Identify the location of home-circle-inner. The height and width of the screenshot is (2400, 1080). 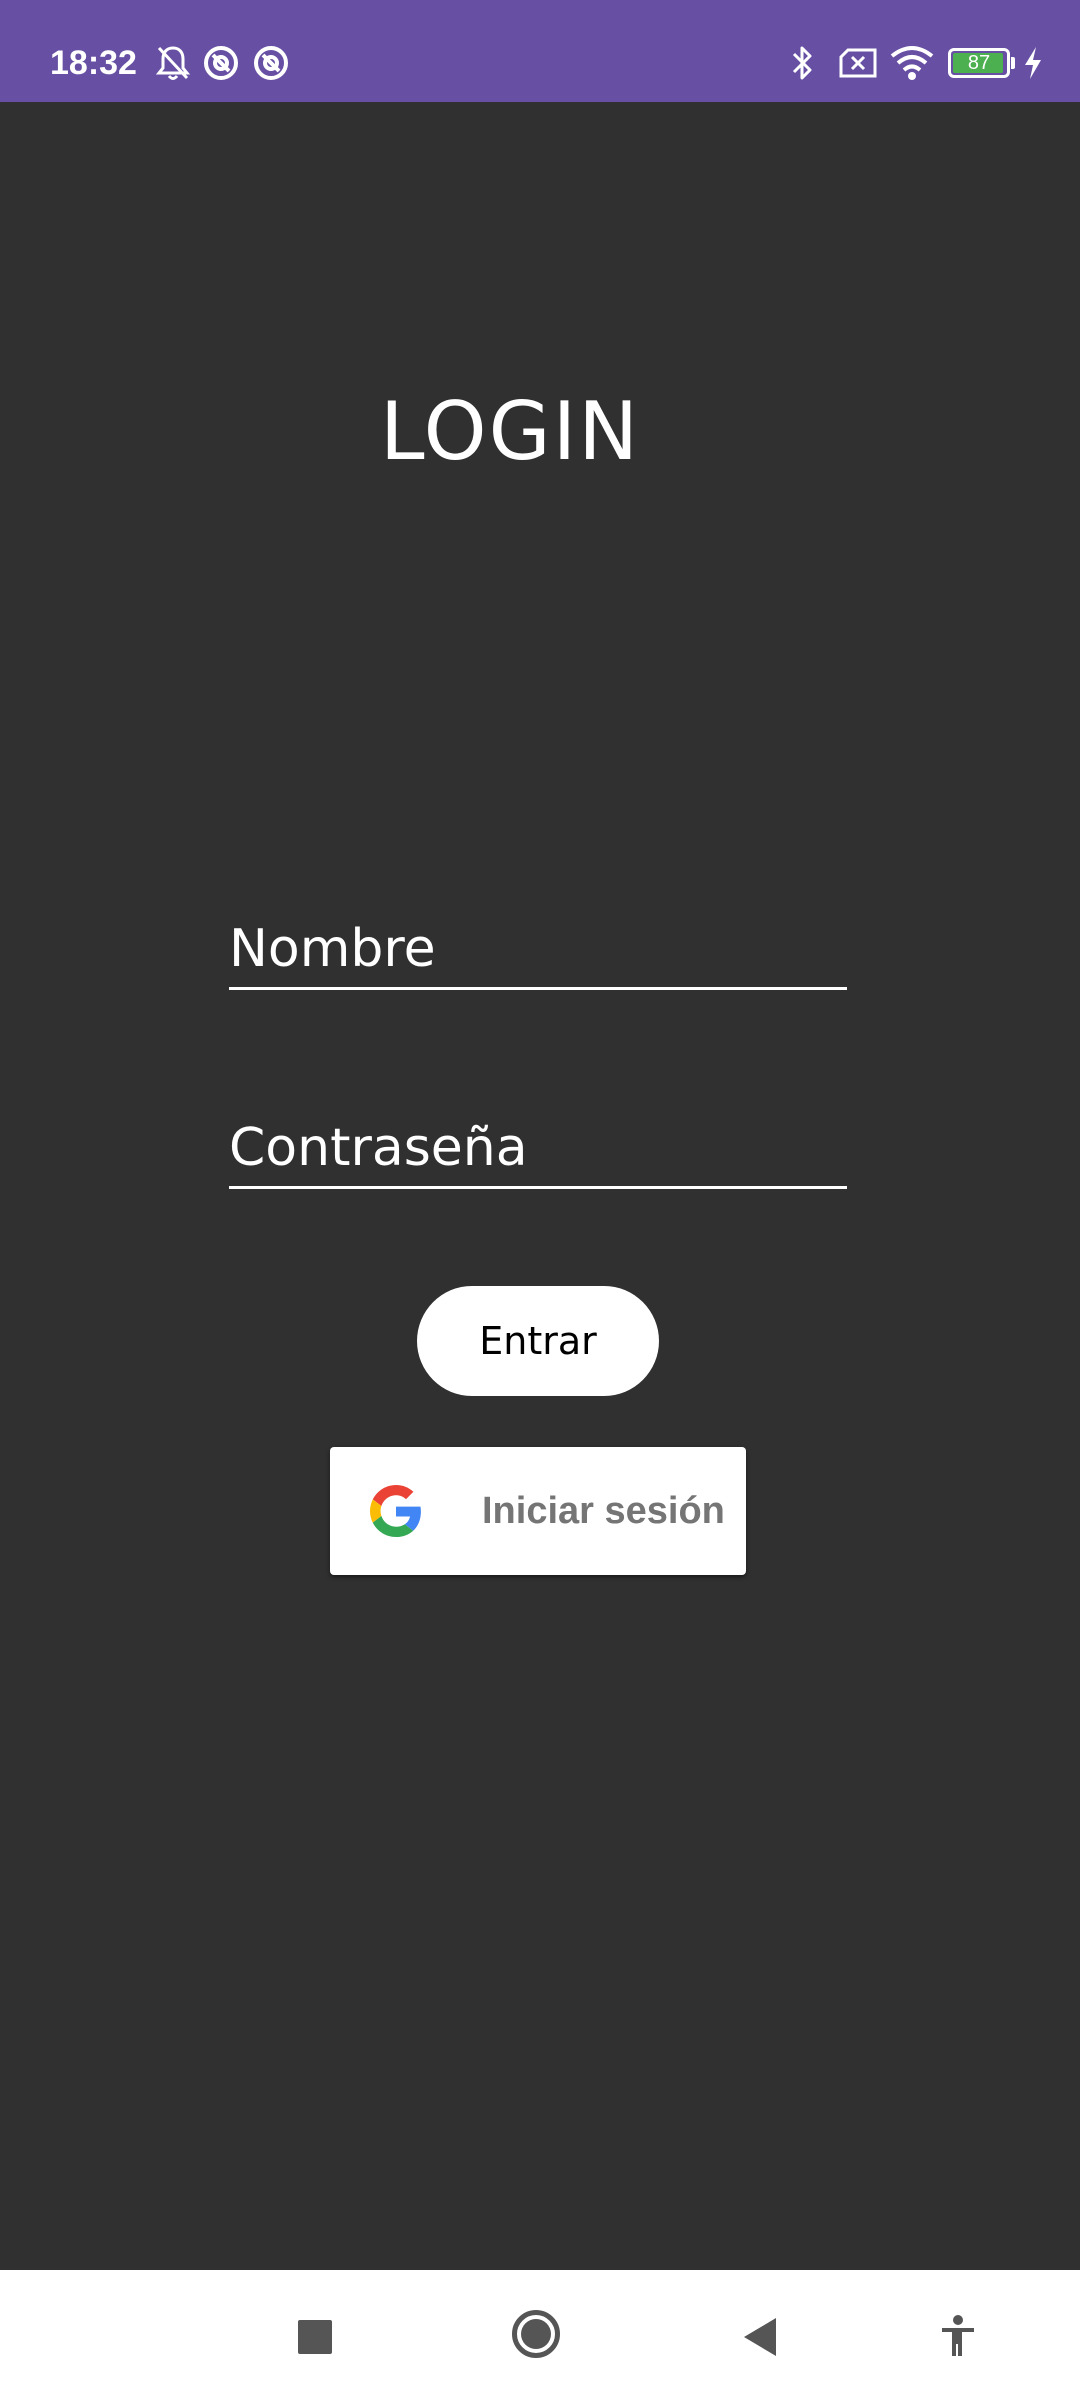
(536, 2334).